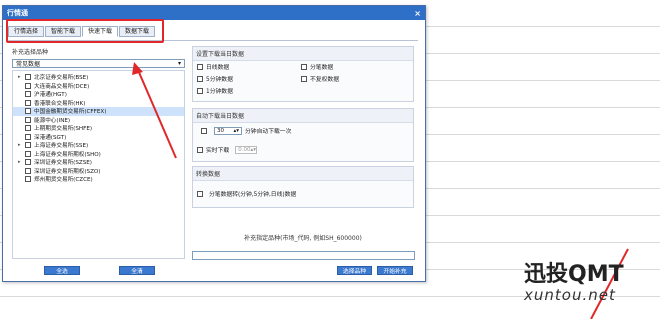 This screenshot has height=319, width=660. I want to click on group-auto-daily-download: 自动下载当日数据 30 ▴▾ 分钟自动下载一次 实时下载 0.00 ▴▾, so click(303, 135).